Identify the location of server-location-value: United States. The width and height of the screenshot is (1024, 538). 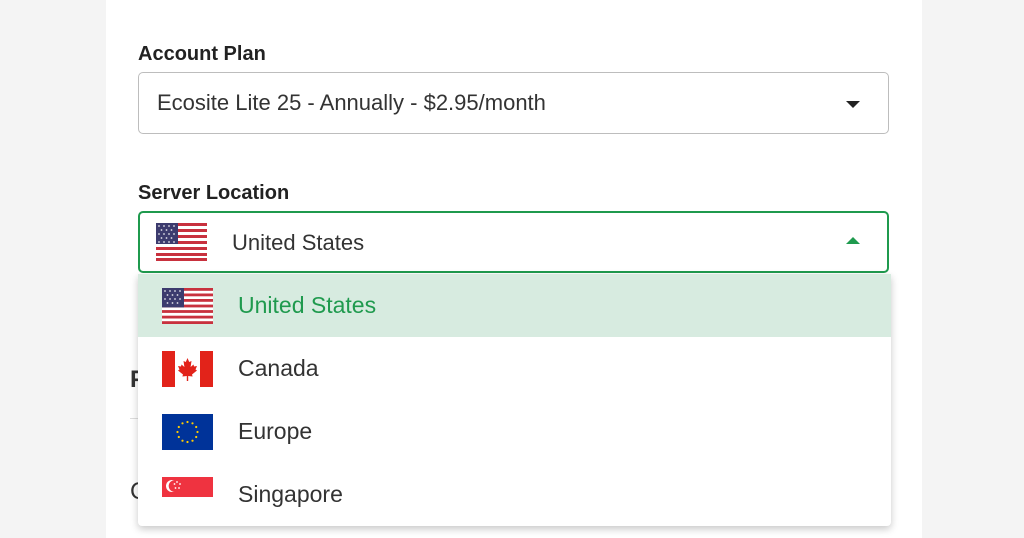
(298, 242).